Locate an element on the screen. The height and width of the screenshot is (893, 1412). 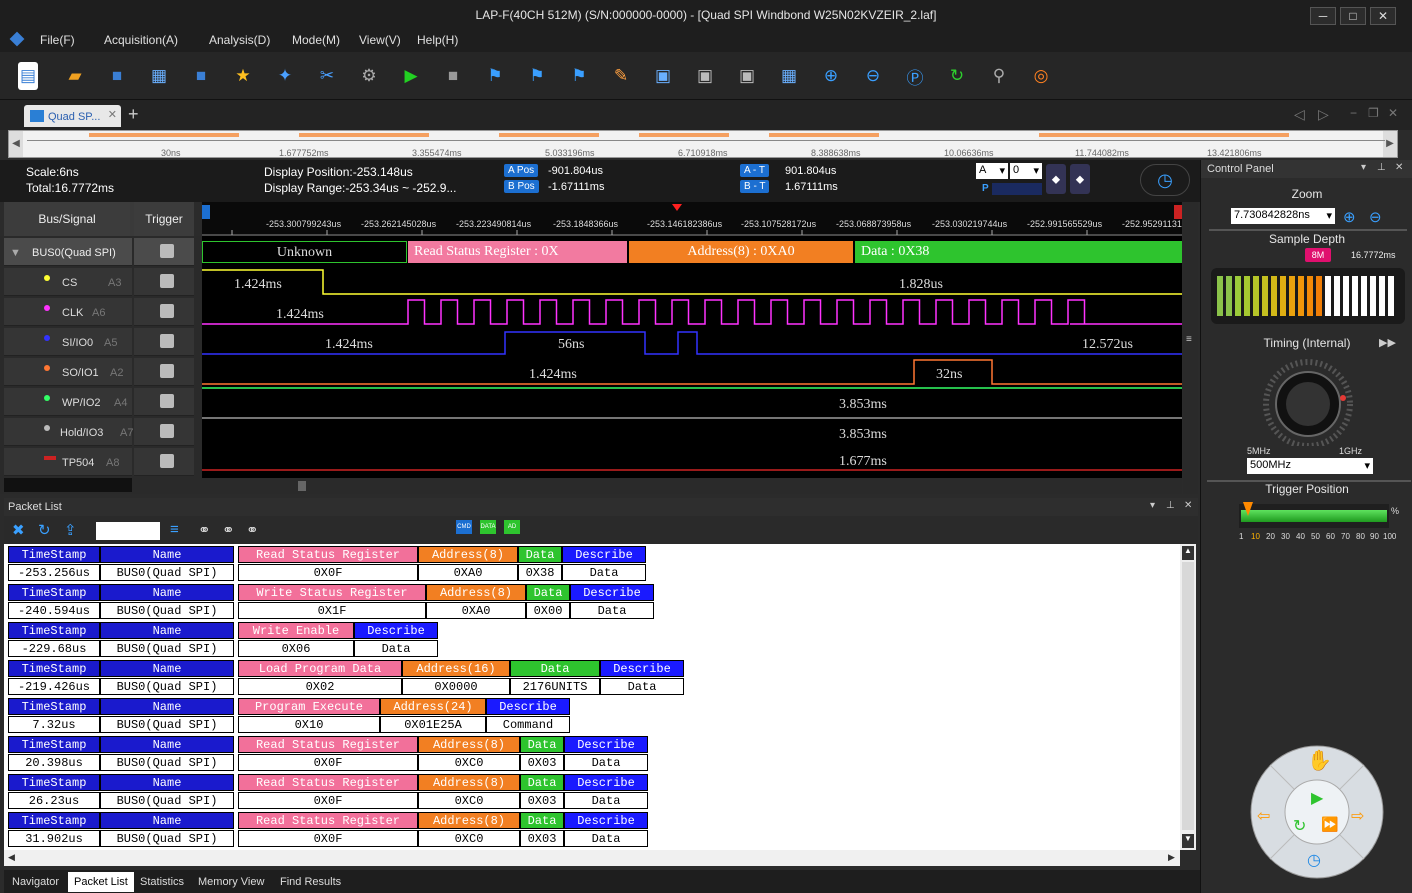
stop-icon: ■ is located at coordinates (453, 76).